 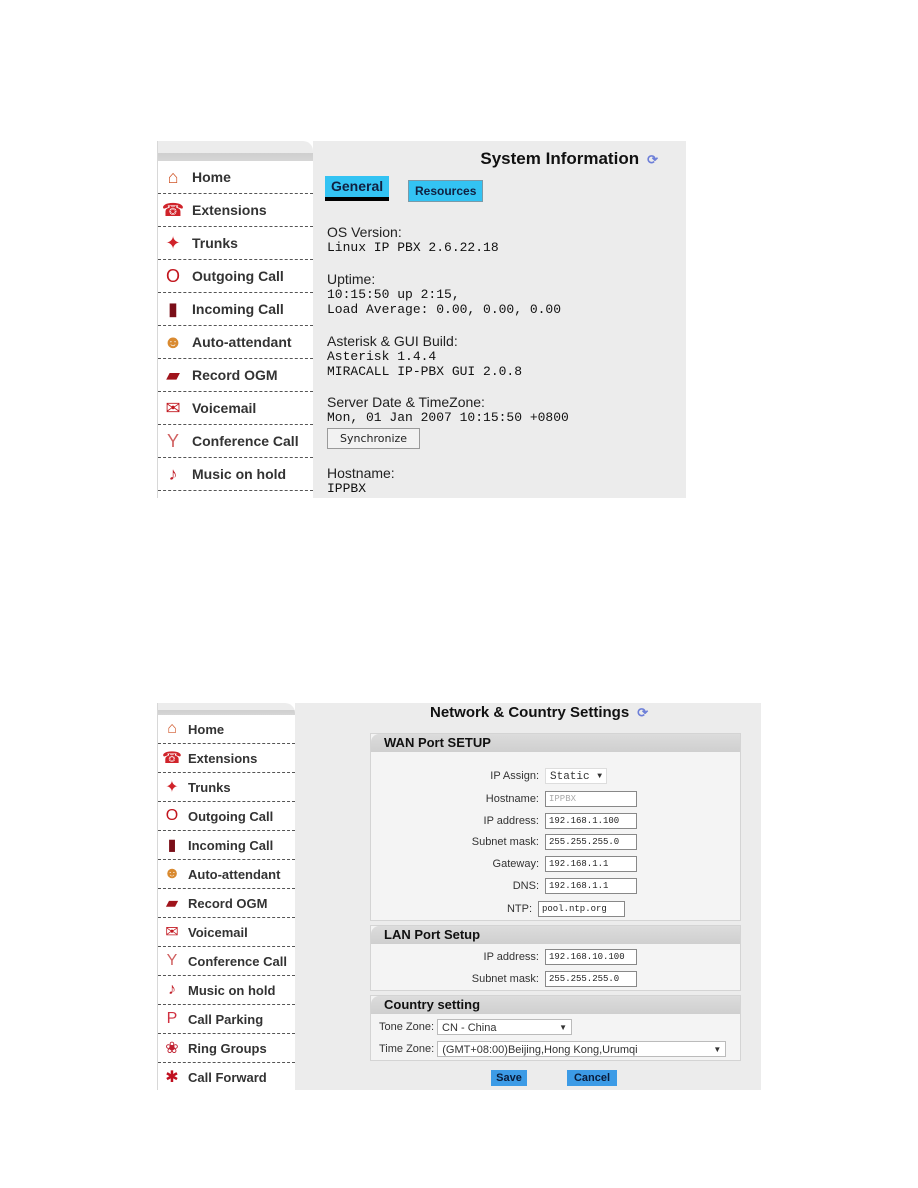 I want to click on wan-ip-field: 192.168.1.100, so click(x=591, y=821).